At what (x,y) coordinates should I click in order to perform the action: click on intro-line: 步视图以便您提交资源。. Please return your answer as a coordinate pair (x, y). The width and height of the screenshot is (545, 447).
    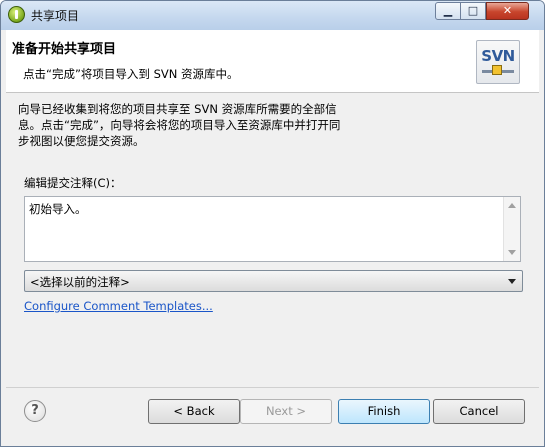
    Looking at the image, I should click on (81, 141).